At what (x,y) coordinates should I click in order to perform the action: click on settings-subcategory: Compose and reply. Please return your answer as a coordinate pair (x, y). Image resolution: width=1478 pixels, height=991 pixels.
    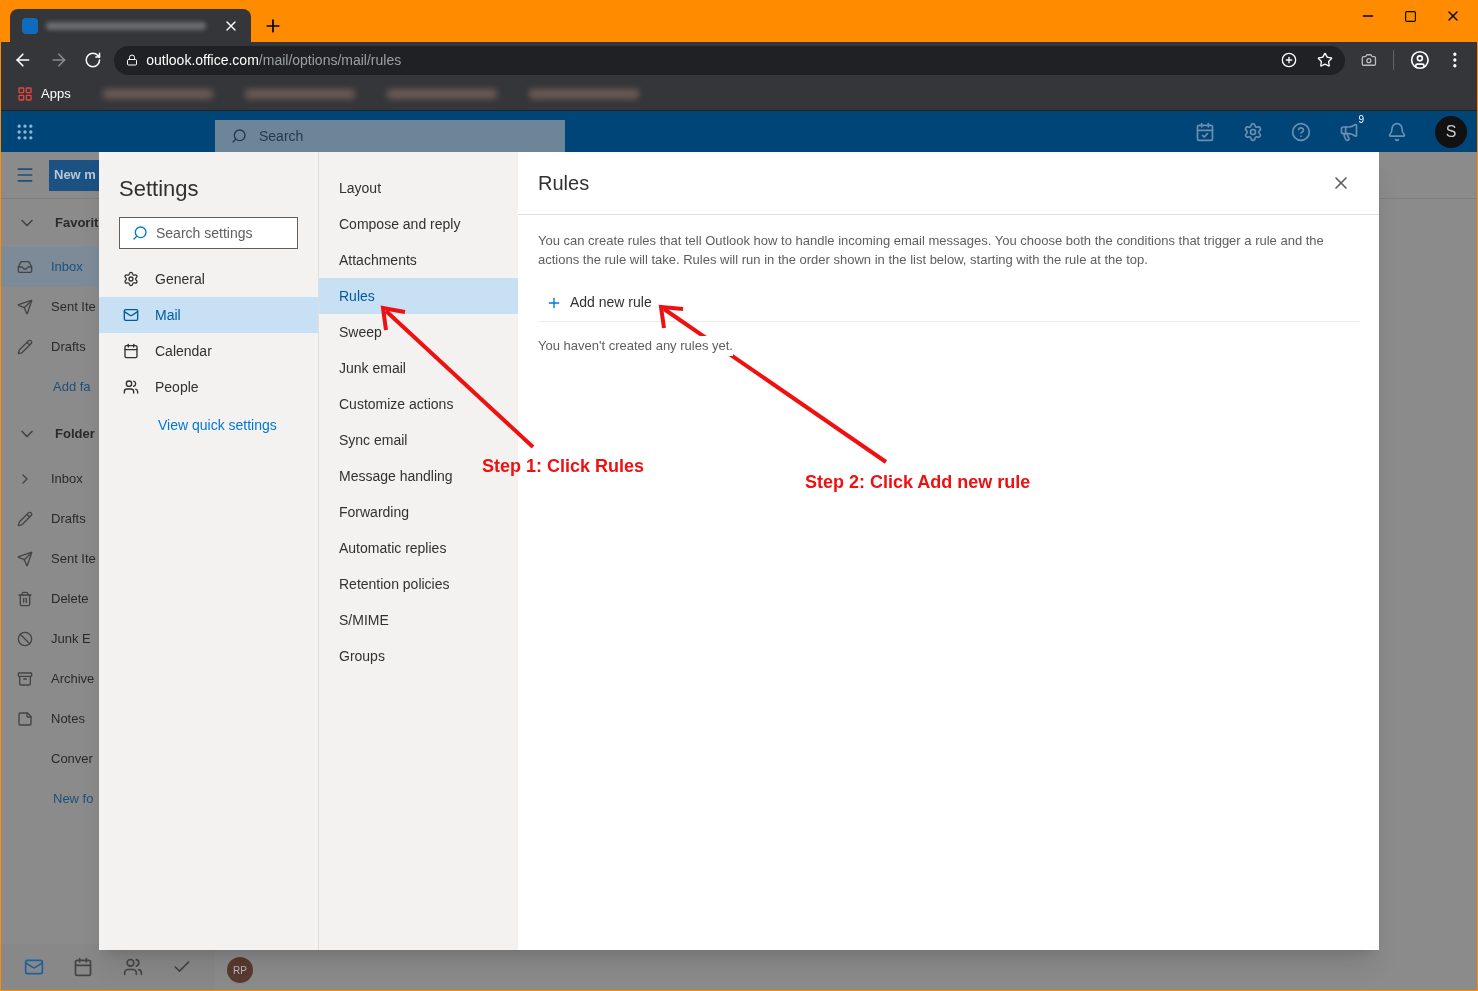
    Looking at the image, I should click on (394, 224).